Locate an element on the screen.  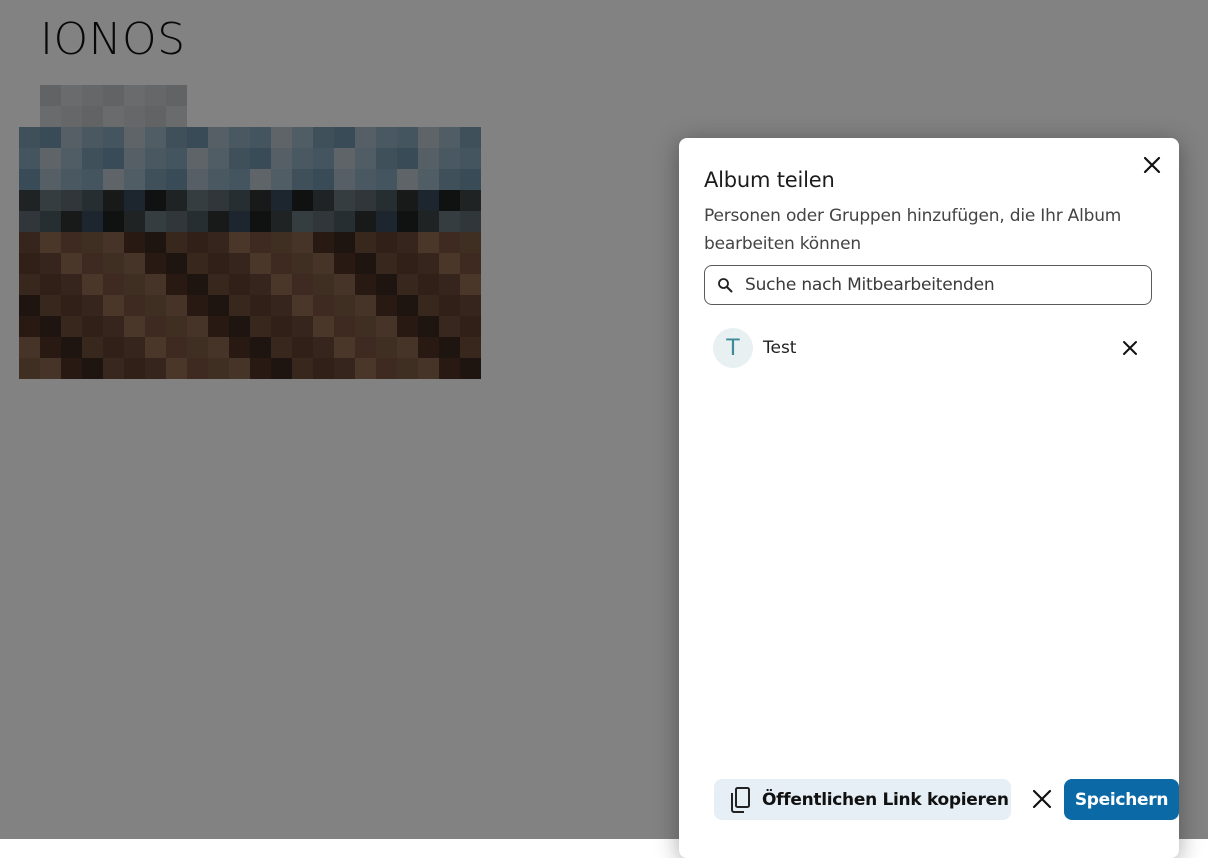
collaborator-search is located at coordinates (928, 285).